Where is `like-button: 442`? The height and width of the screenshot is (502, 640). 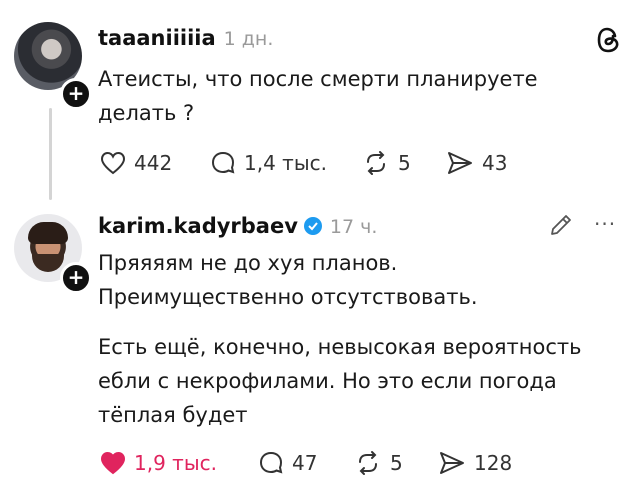
like-button: 442 is located at coordinates (155, 163).